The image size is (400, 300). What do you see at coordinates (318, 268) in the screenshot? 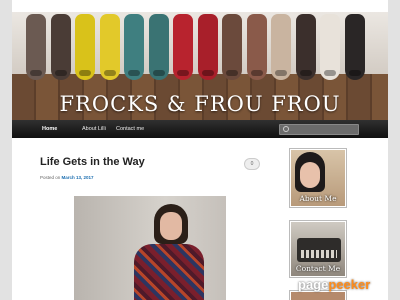
I see `contact-me-label: Contact Me` at bounding box center [318, 268].